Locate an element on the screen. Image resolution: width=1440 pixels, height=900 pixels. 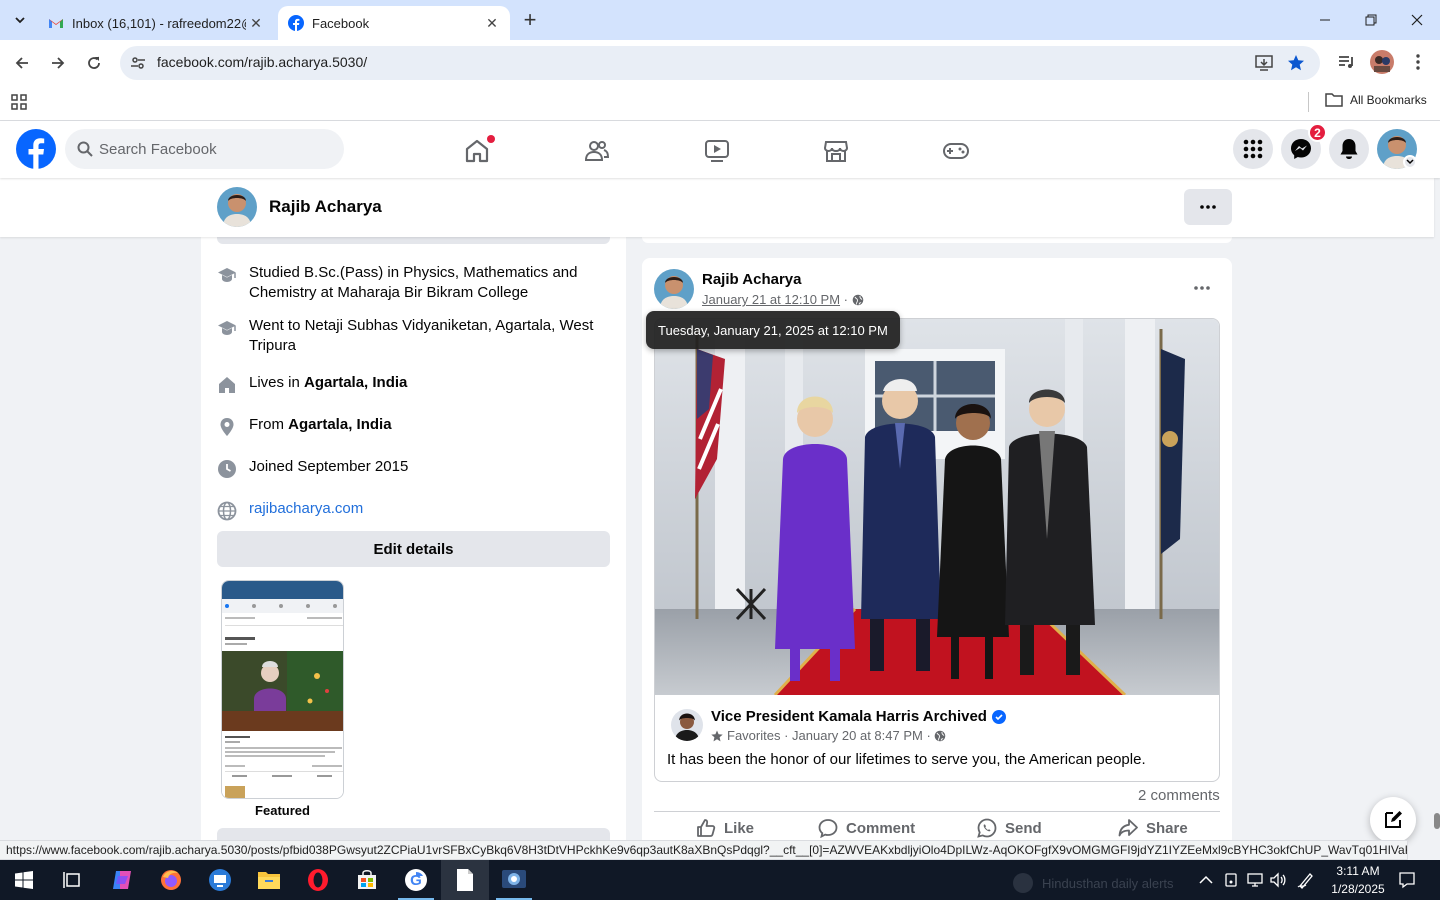
tray-volume-icon is located at coordinates (1278, 880).